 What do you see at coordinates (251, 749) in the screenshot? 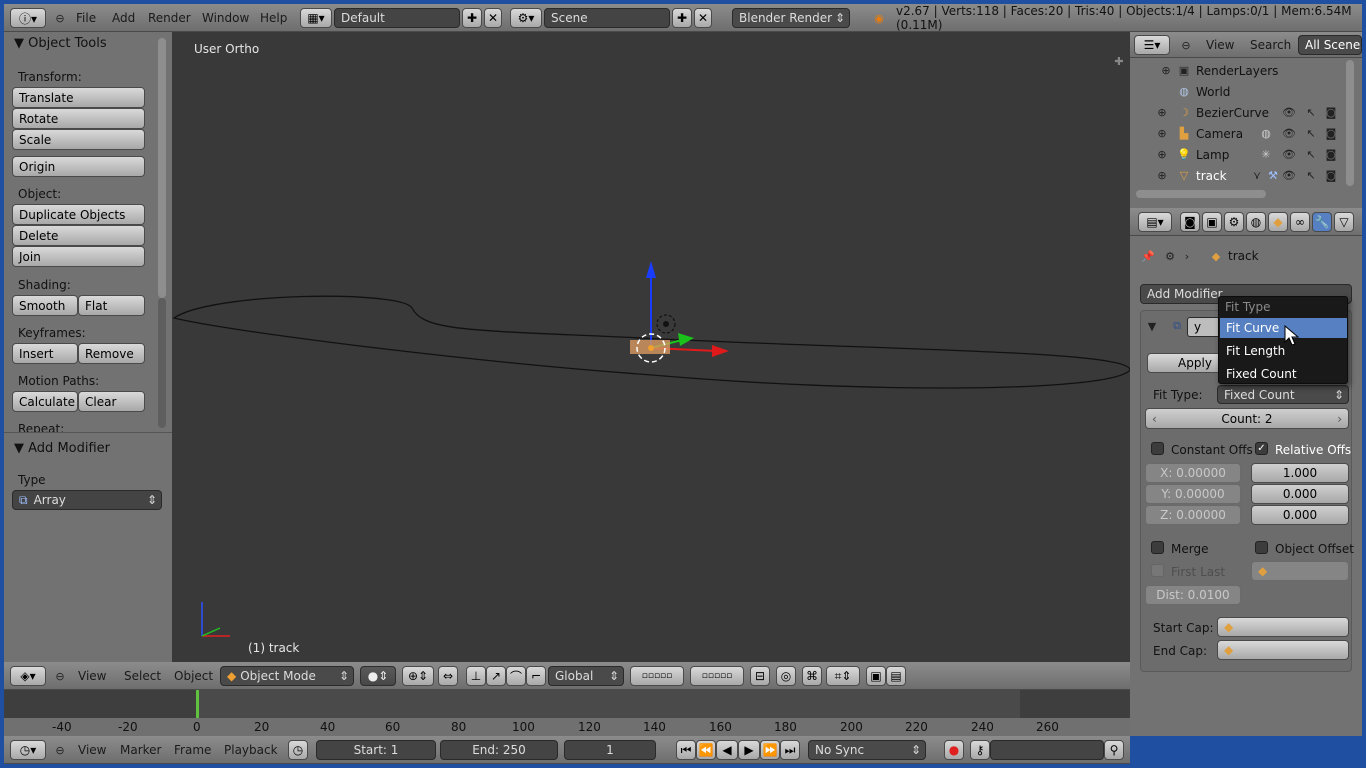
I see `timeline-menu-playback: Playback` at bounding box center [251, 749].